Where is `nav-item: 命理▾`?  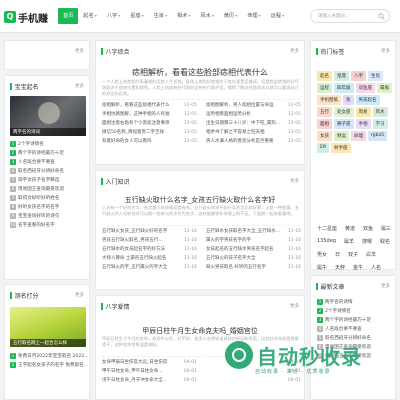
nav-item: 命理▾ is located at coordinates (253, 16).